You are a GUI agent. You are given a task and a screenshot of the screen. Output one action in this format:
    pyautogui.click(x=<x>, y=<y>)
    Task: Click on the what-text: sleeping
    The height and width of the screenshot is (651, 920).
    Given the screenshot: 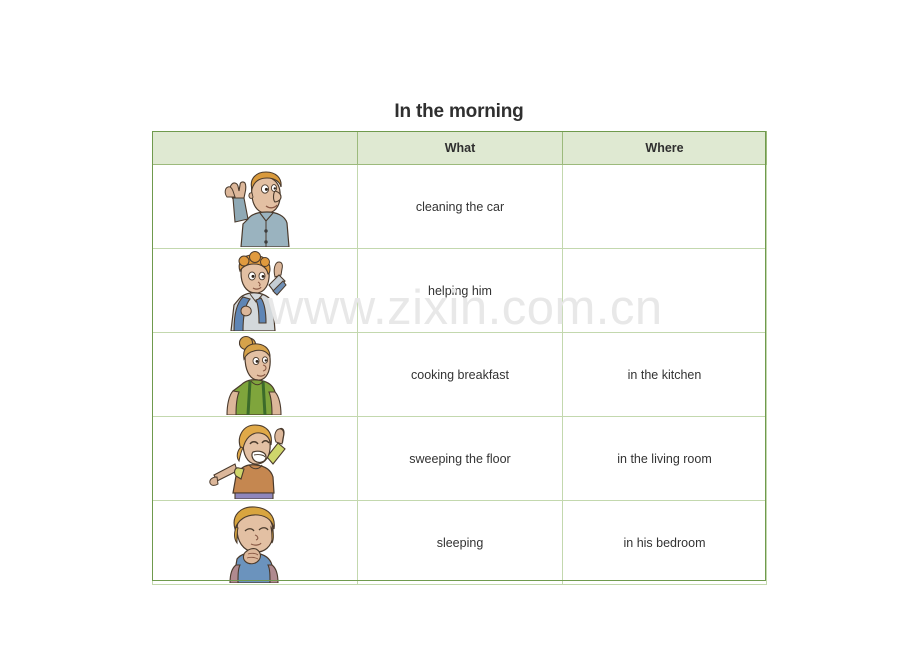 What is the action you would take?
    pyautogui.click(x=460, y=542)
    